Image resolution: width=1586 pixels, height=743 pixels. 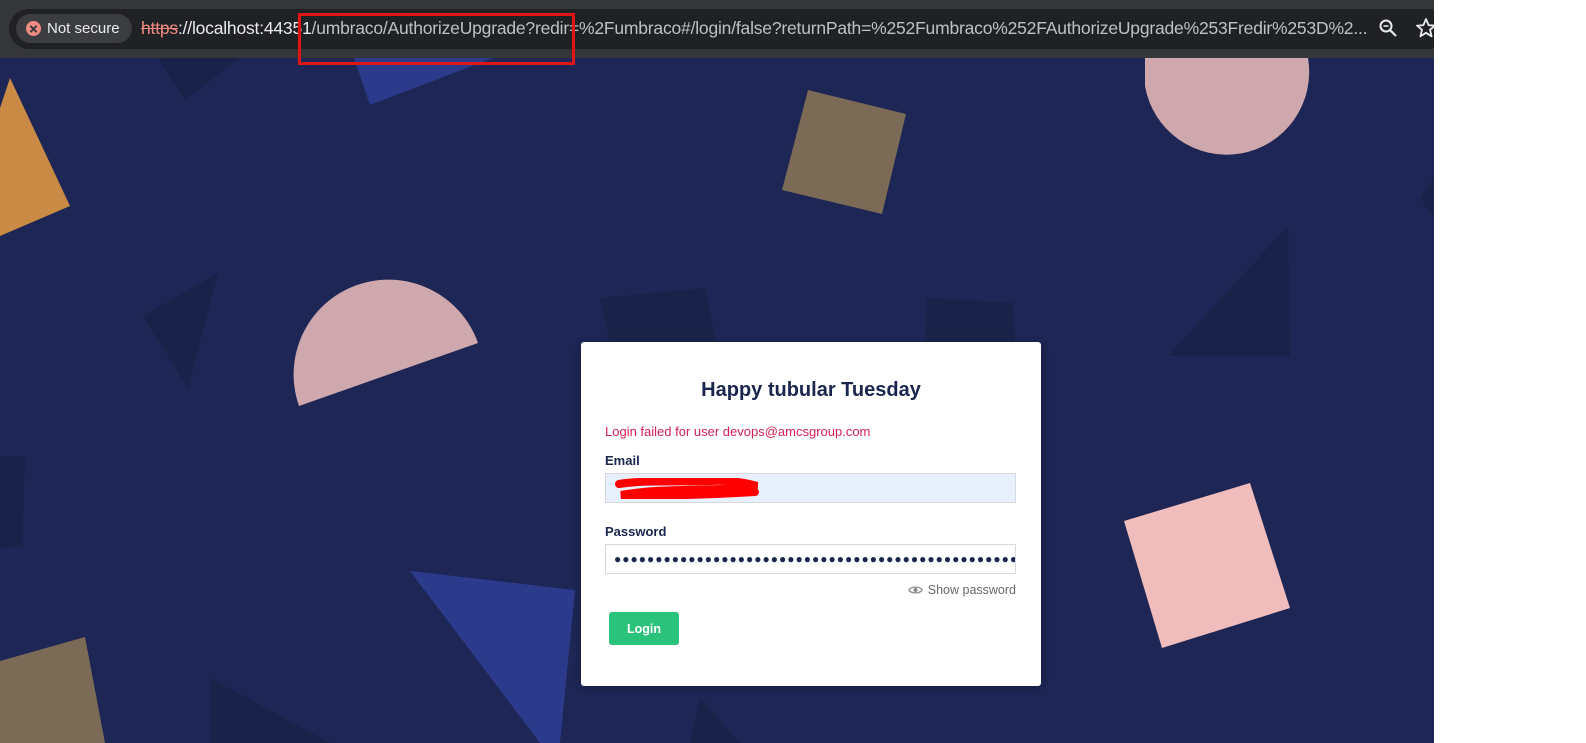 I want to click on url-scheme: https, so click(x=159, y=28).